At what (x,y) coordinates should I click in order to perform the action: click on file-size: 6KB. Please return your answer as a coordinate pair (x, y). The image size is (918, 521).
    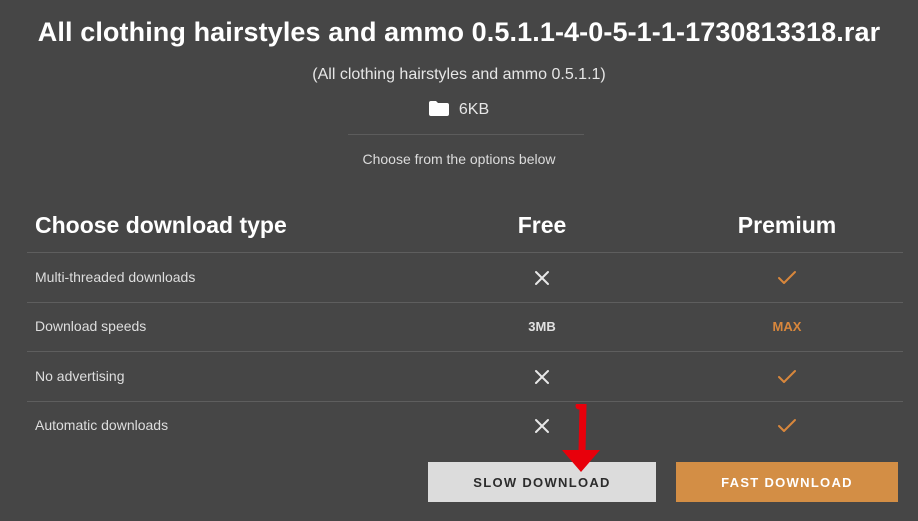
    Looking at the image, I should click on (459, 111).